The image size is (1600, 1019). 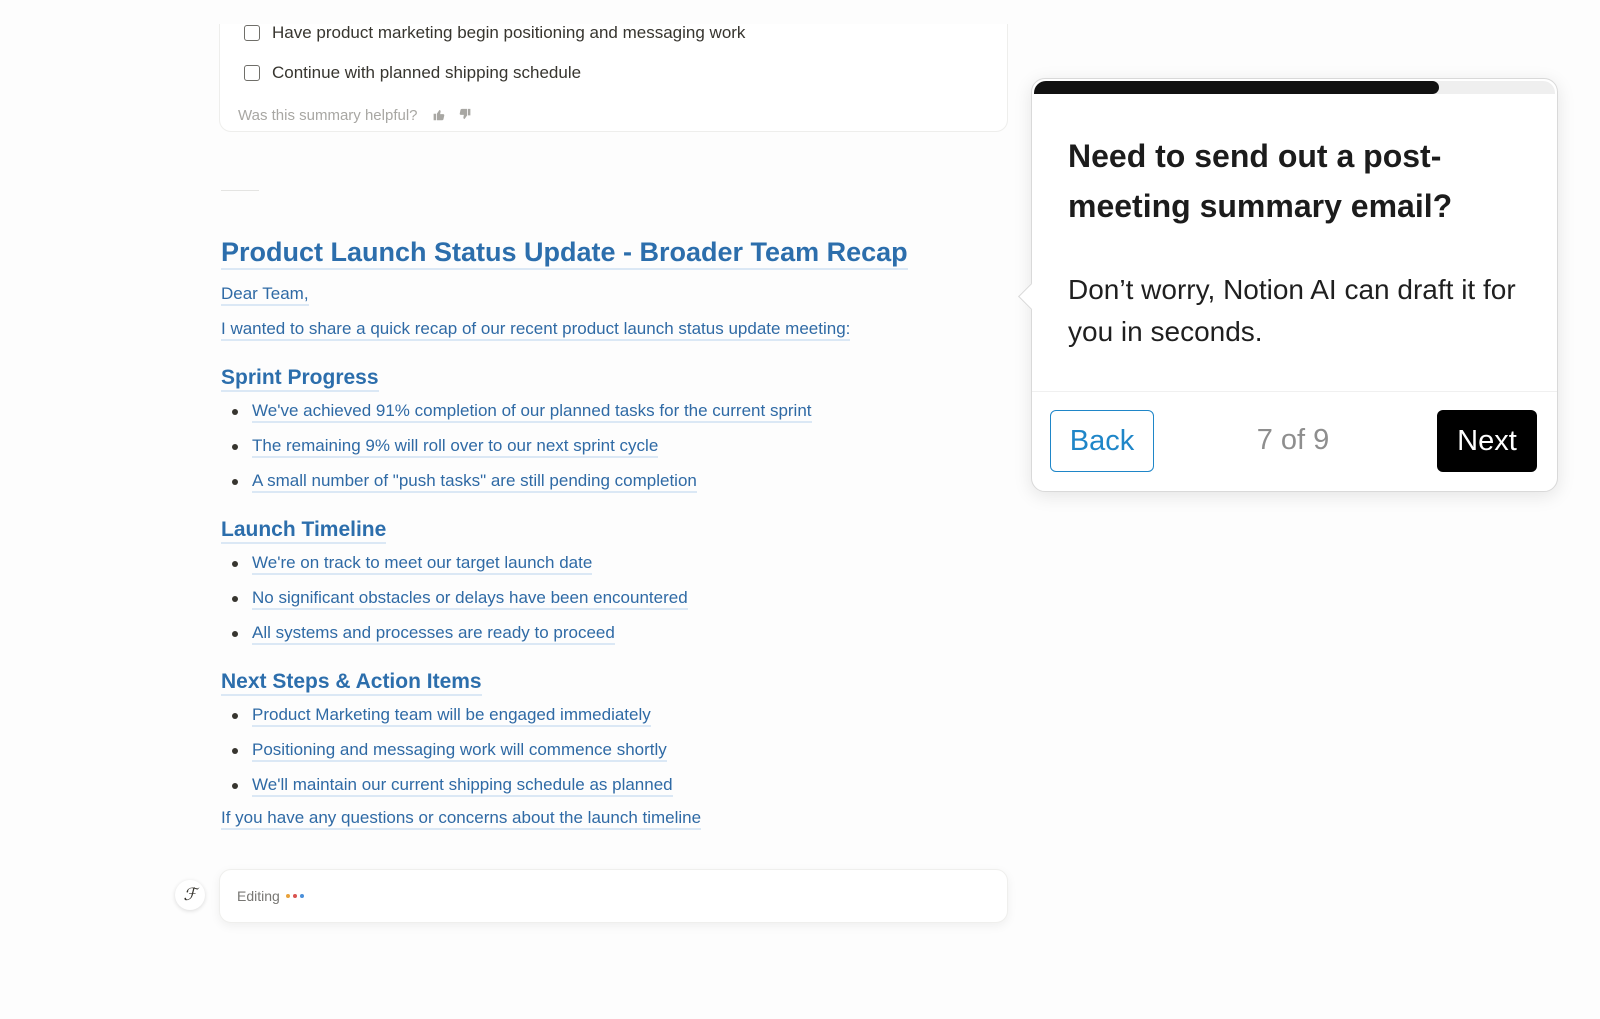 I want to click on loading-dots-icon, so click(x=295, y=896).